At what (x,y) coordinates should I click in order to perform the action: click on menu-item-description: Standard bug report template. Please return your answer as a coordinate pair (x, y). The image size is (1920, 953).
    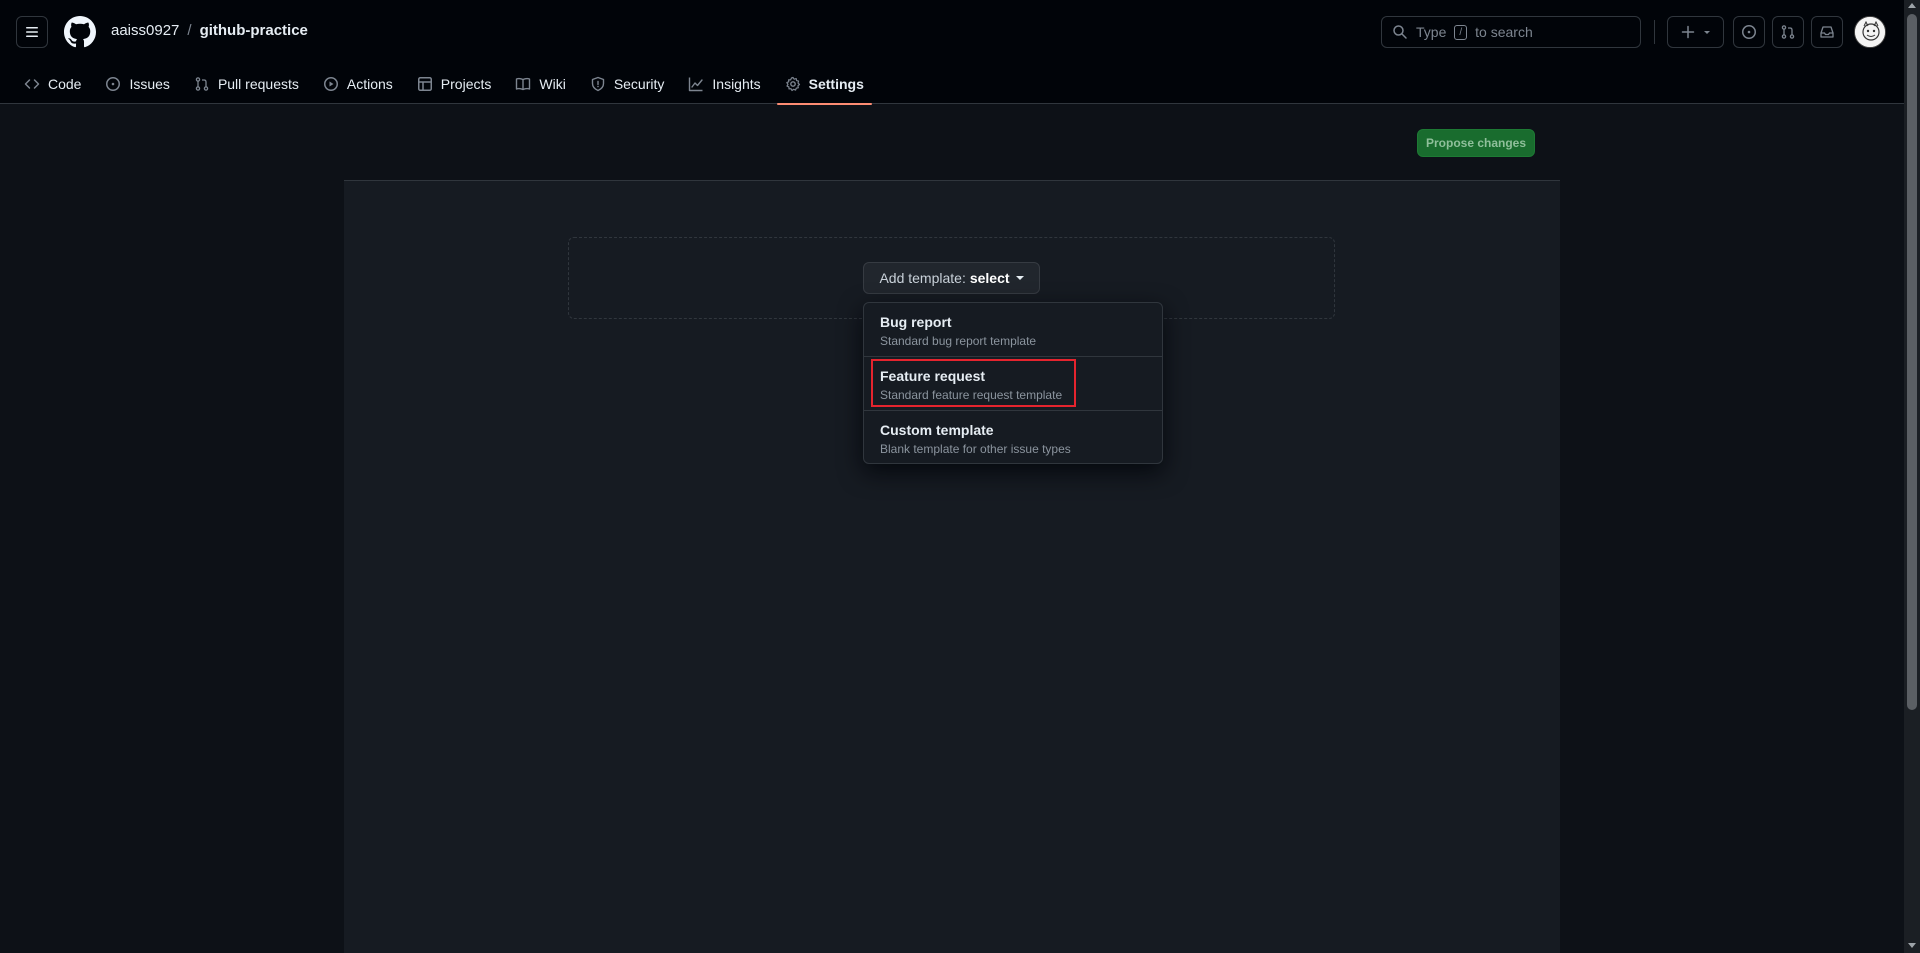
    Looking at the image, I should click on (958, 341).